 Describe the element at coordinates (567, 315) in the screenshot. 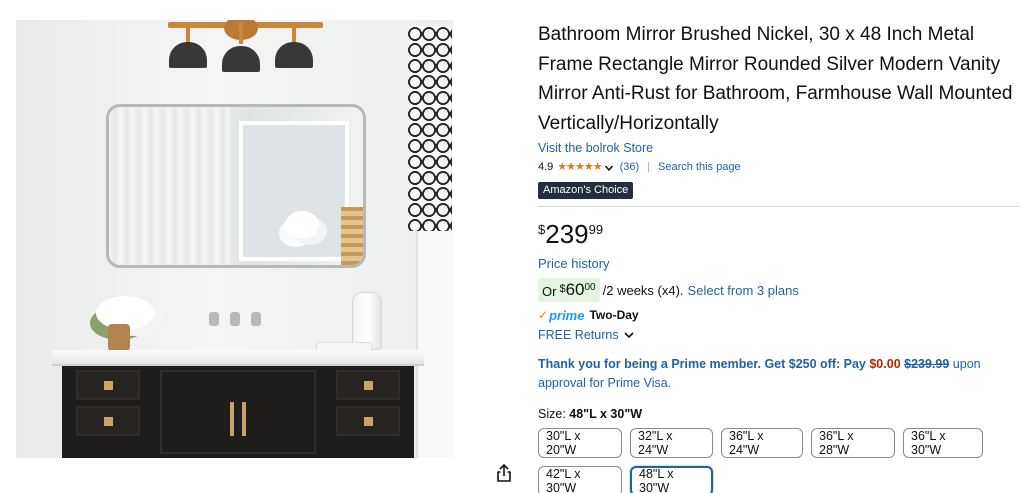

I see `prime-logo: prime` at that location.